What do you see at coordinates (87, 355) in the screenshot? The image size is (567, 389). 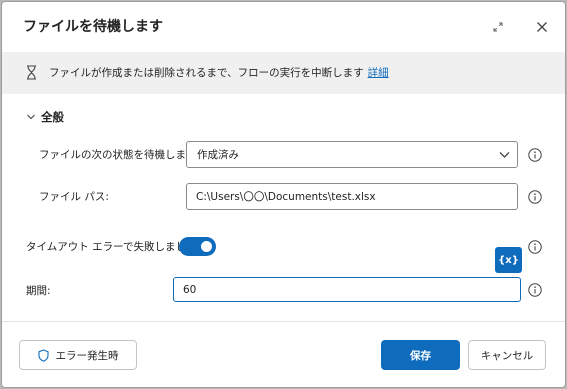 I see `on-error-label: エラー発生時` at bounding box center [87, 355].